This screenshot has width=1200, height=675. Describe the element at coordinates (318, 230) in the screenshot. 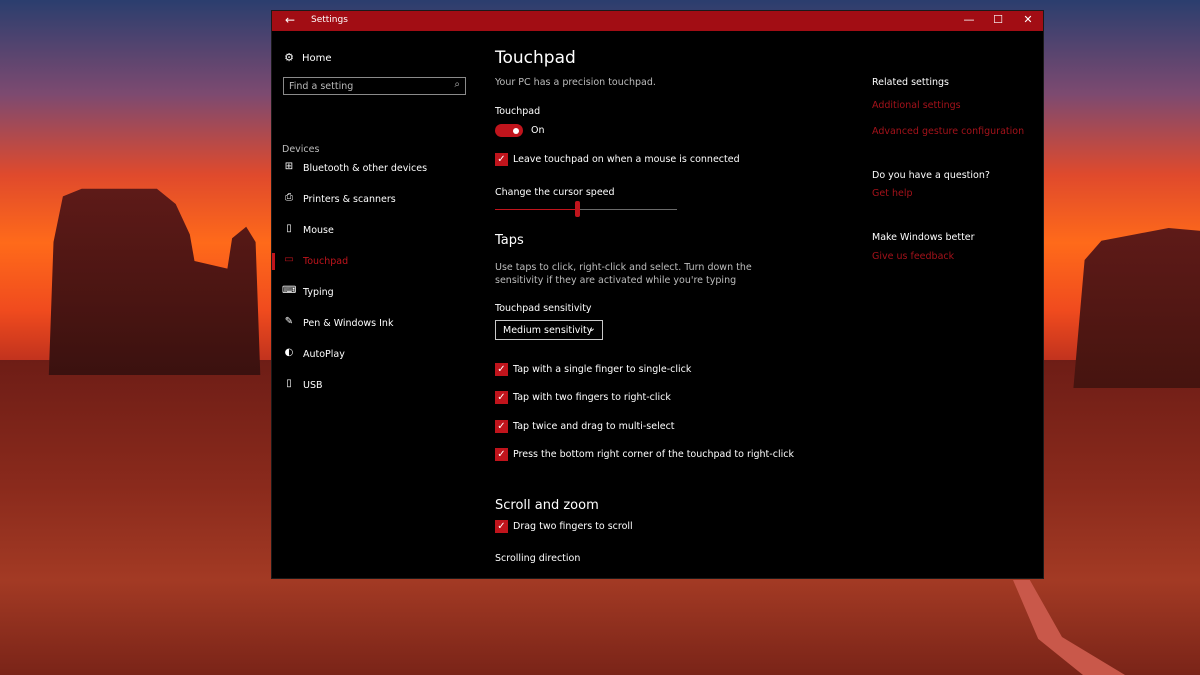

I see `sidebar-item-label: Mouse` at that location.